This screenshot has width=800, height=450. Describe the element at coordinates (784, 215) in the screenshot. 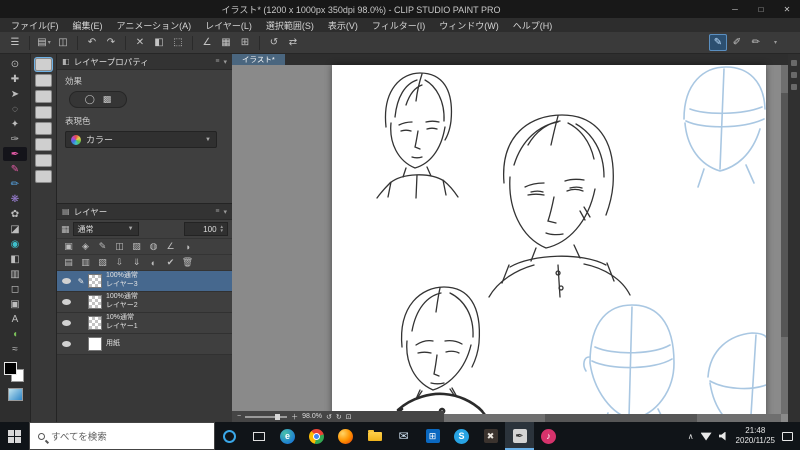

I see `vertical-scrollbar-thumb` at that location.